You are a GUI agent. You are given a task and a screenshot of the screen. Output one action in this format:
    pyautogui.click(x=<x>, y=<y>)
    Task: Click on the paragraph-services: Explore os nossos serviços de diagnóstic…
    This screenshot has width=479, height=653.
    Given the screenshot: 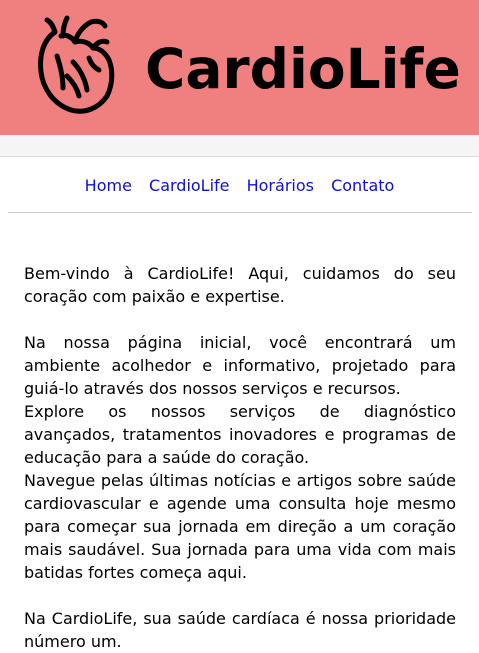 What is the action you would take?
    pyautogui.click(x=240, y=434)
    